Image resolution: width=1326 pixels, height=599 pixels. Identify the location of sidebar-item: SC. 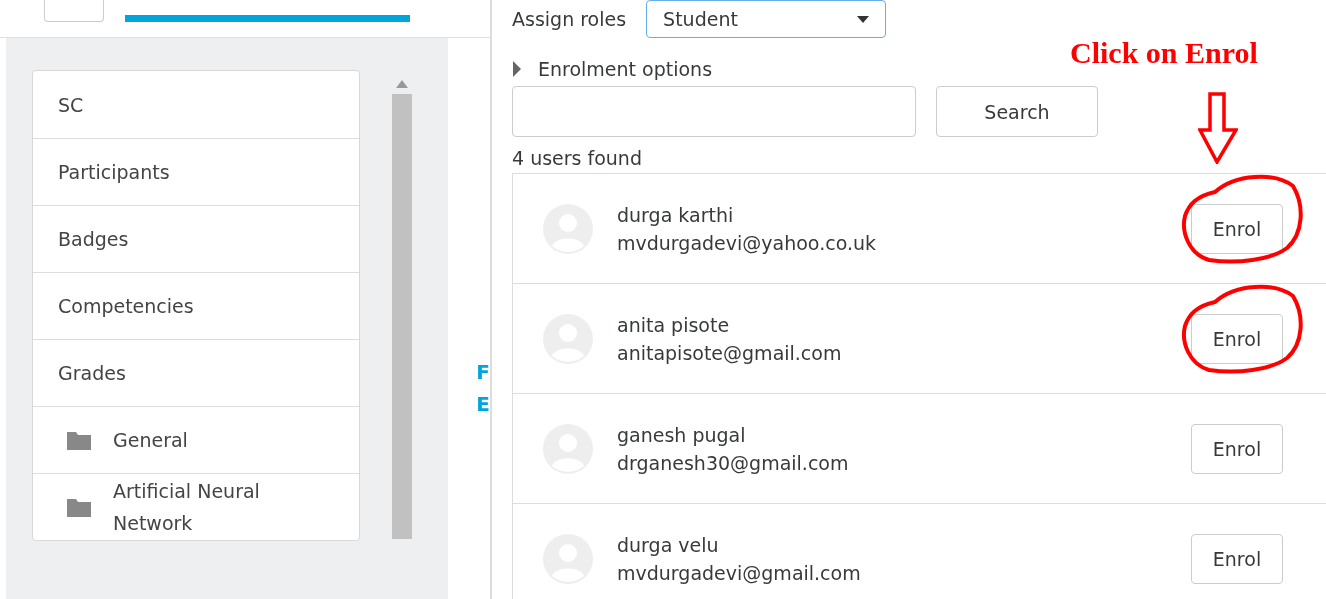
(196, 104).